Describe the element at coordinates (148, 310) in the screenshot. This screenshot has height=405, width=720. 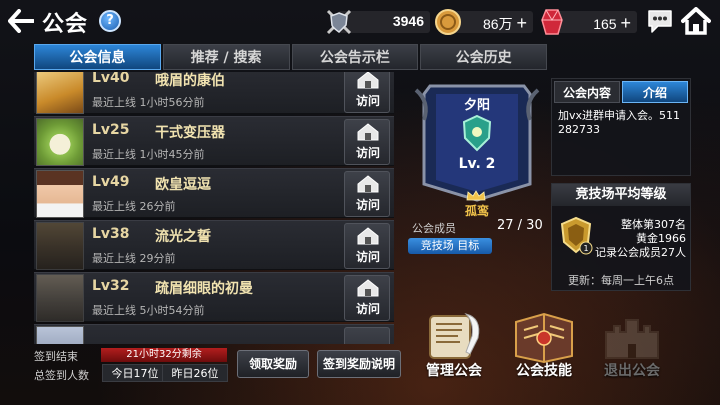
I see `member-last-online: 最近上线 5小时54分前` at that location.